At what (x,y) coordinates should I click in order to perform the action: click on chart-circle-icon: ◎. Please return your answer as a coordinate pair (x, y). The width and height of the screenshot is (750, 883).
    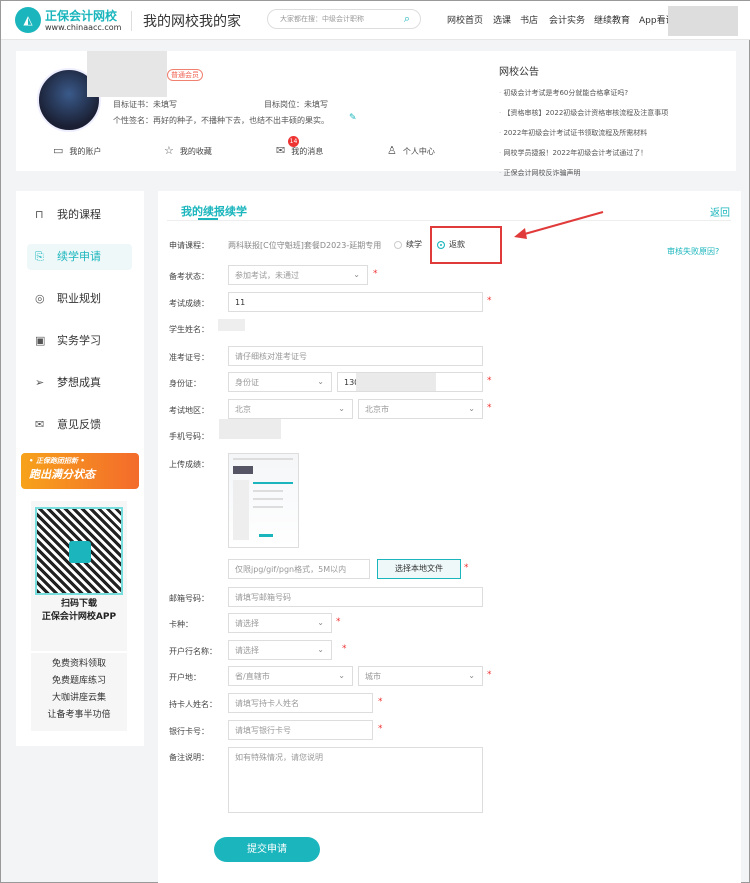
    Looking at the image, I should click on (40, 298).